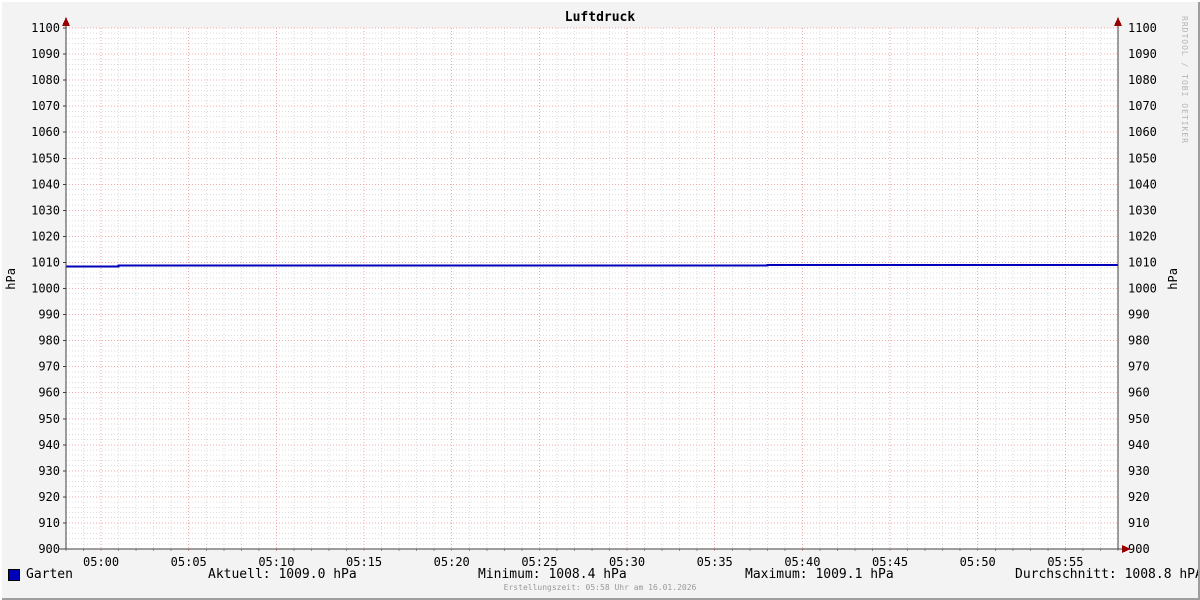 The width and height of the screenshot is (1200, 600). What do you see at coordinates (11, 279) in the screenshot?
I see `y-axis-label-left: hPa` at bounding box center [11, 279].